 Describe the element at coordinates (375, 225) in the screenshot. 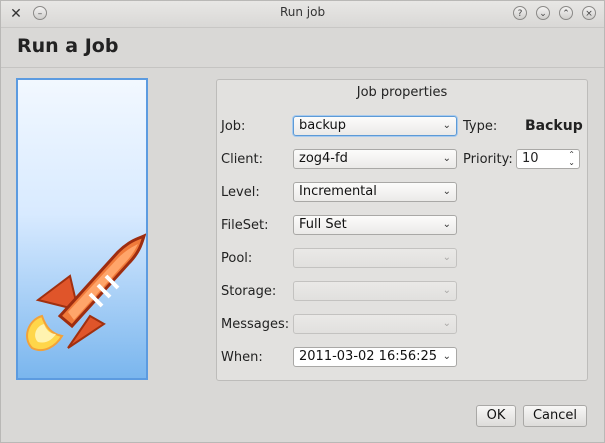

I see `fileset-combo: Full Set ⌄` at that location.